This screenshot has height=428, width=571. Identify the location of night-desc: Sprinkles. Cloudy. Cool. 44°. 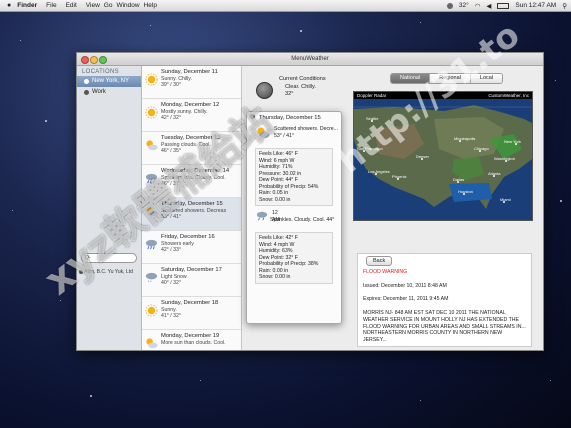
(302, 220).